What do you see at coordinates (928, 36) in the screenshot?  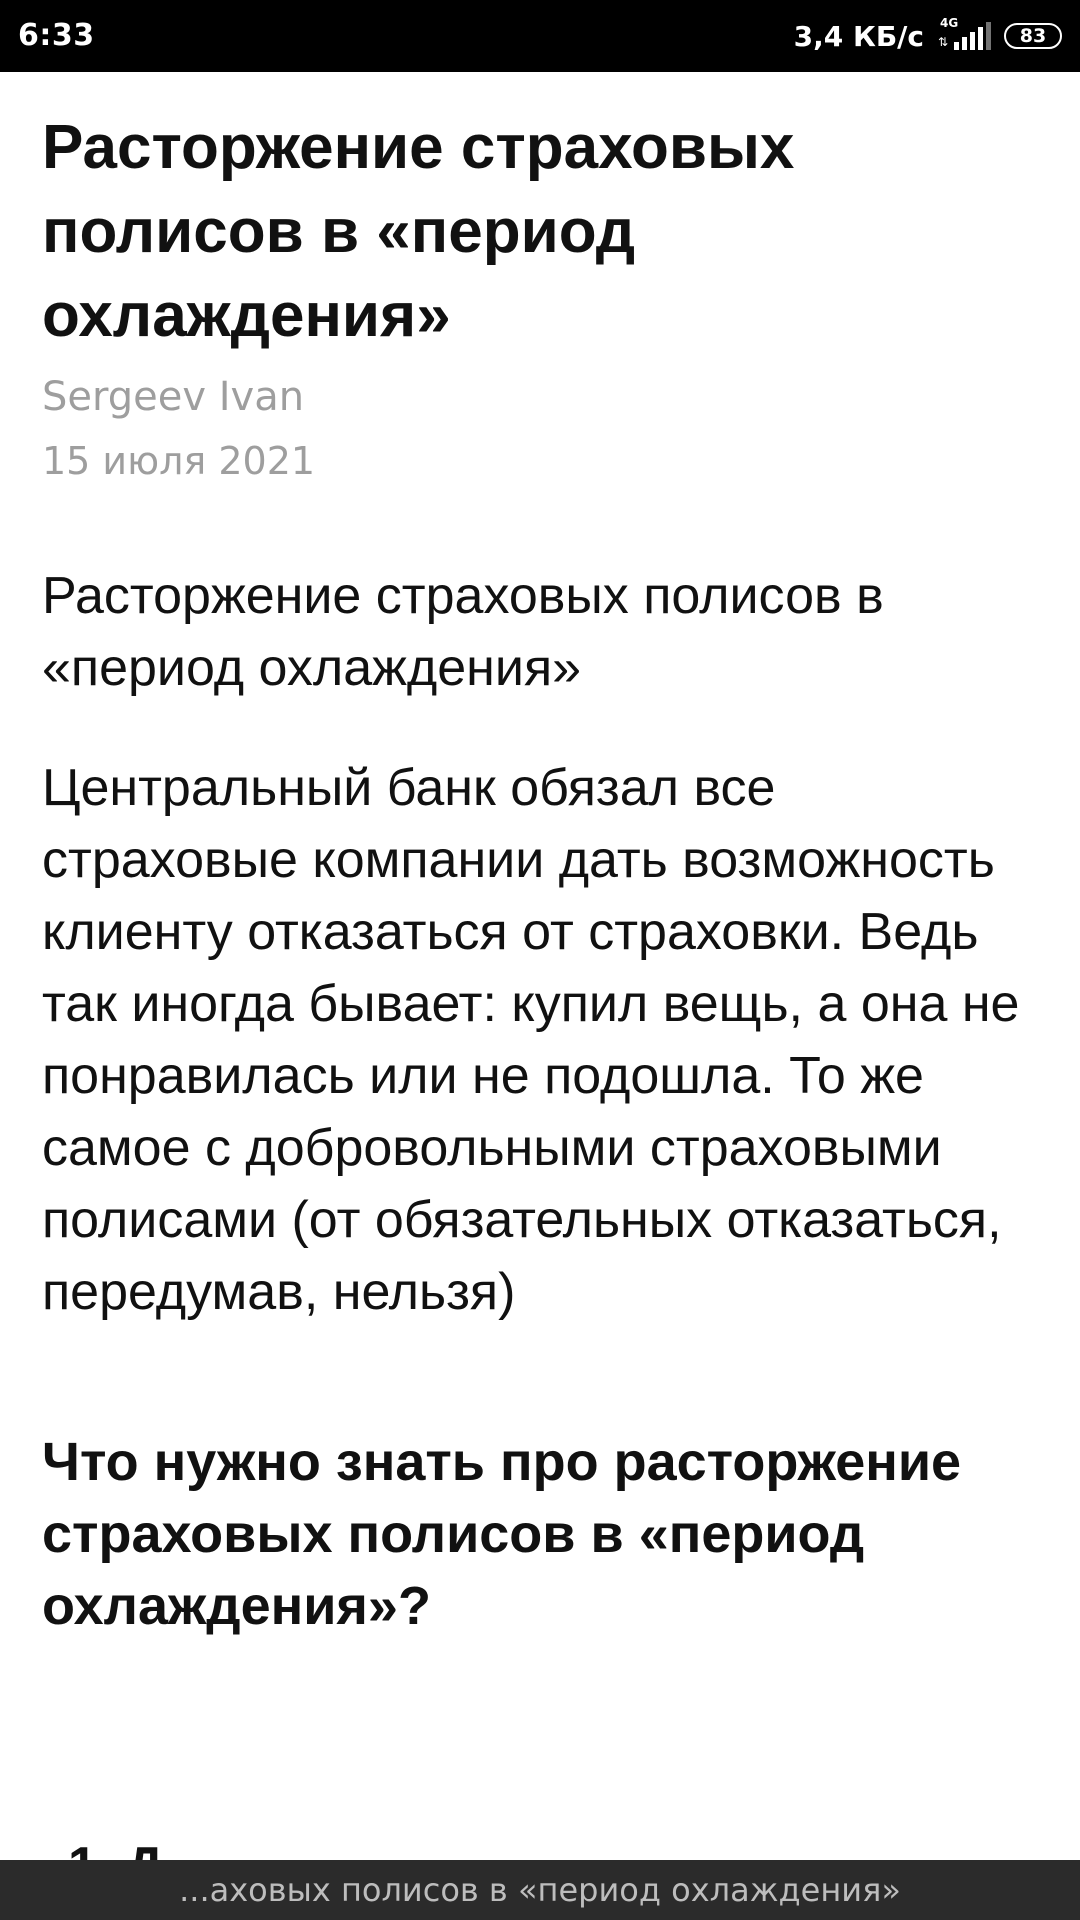 I see `status-right: 3,4 КБ/с 4G ⇅ 83` at bounding box center [928, 36].